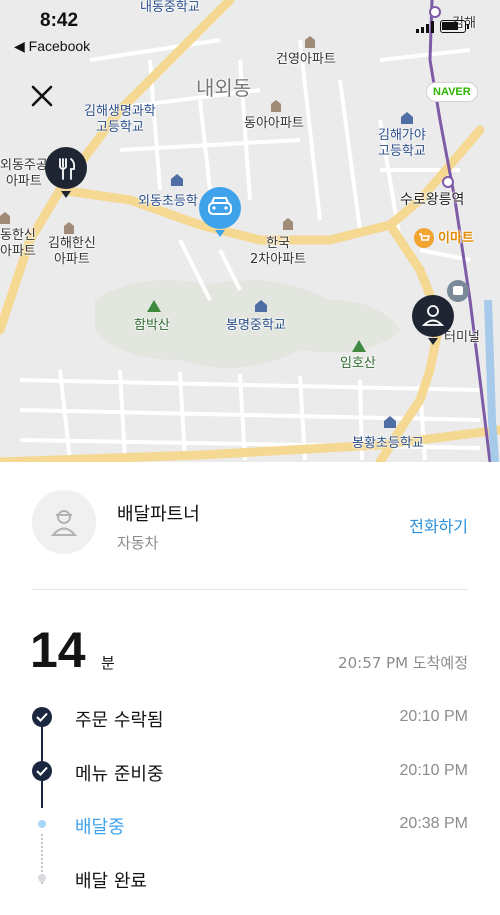  What do you see at coordinates (119, 720) in the screenshot?
I see `step-label: 주문 수락됨` at bounding box center [119, 720].